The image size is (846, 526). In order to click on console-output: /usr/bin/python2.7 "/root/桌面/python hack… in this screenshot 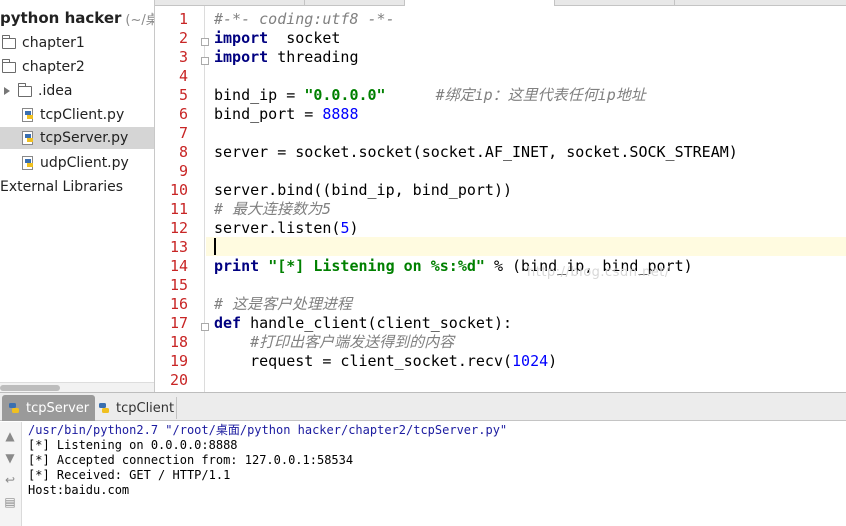, I will do `click(433, 460)`.